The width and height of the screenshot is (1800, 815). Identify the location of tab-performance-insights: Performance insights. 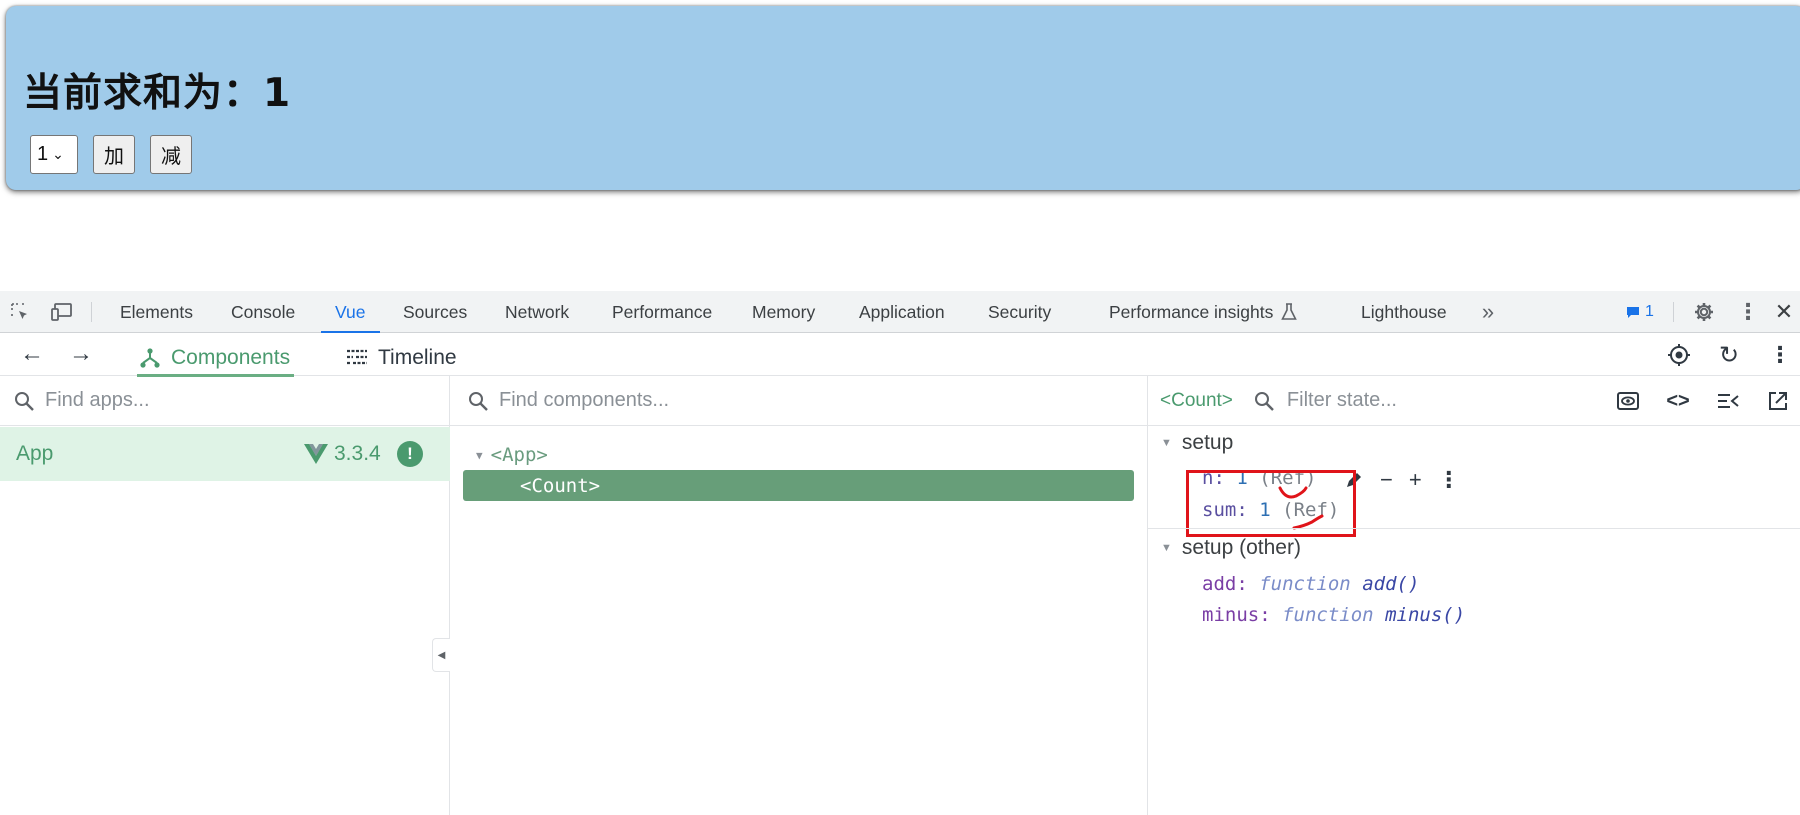
(1203, 312).